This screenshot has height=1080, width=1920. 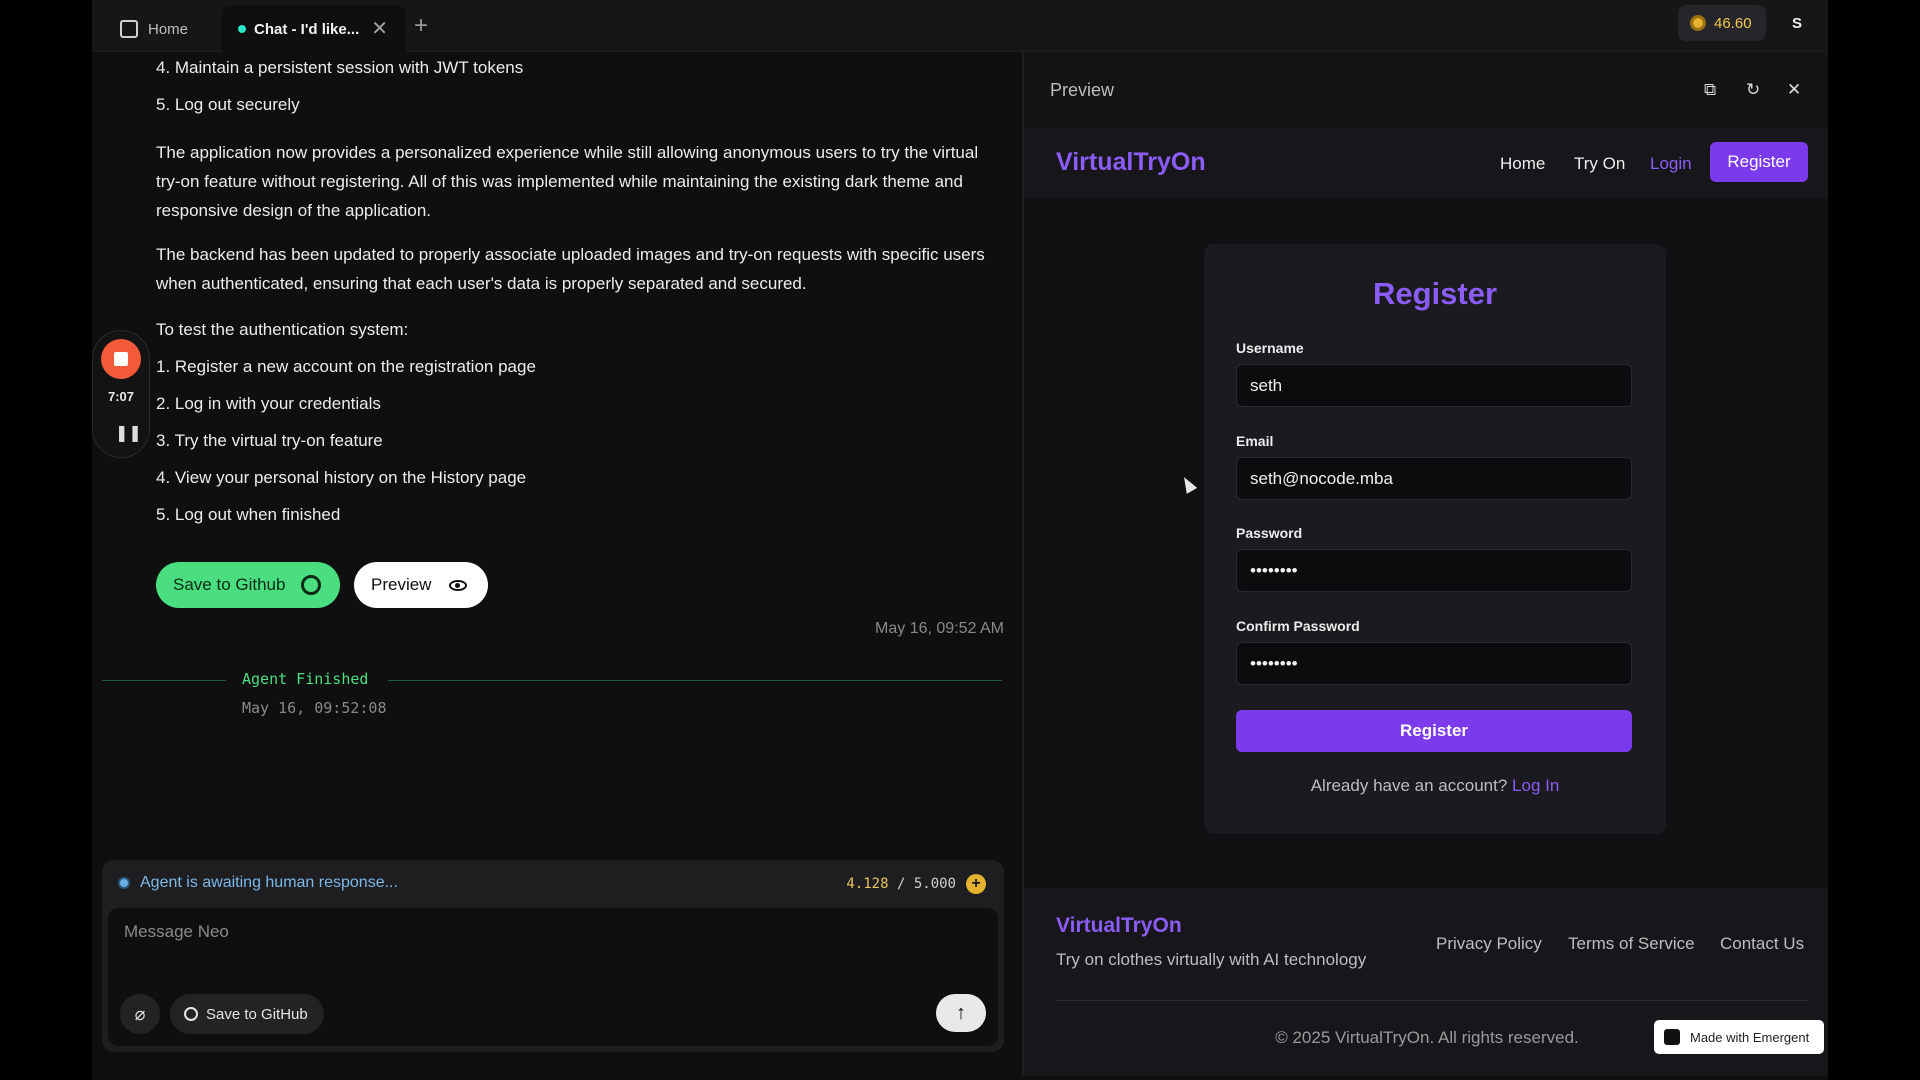 I want to click on register-submit-button: Register, so click(x=1434, y=731).